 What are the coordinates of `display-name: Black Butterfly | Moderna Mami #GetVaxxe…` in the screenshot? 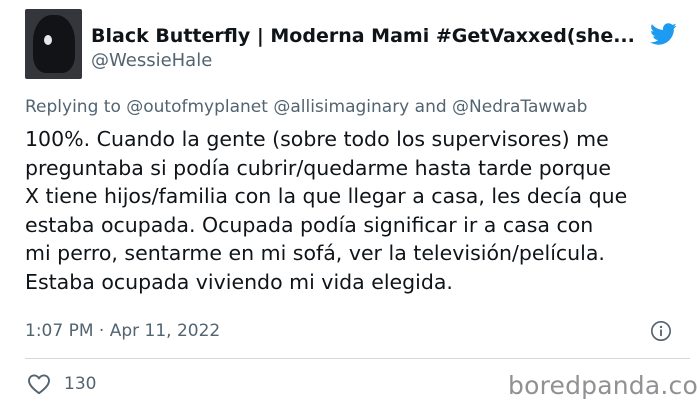 It's located at (366, 36).